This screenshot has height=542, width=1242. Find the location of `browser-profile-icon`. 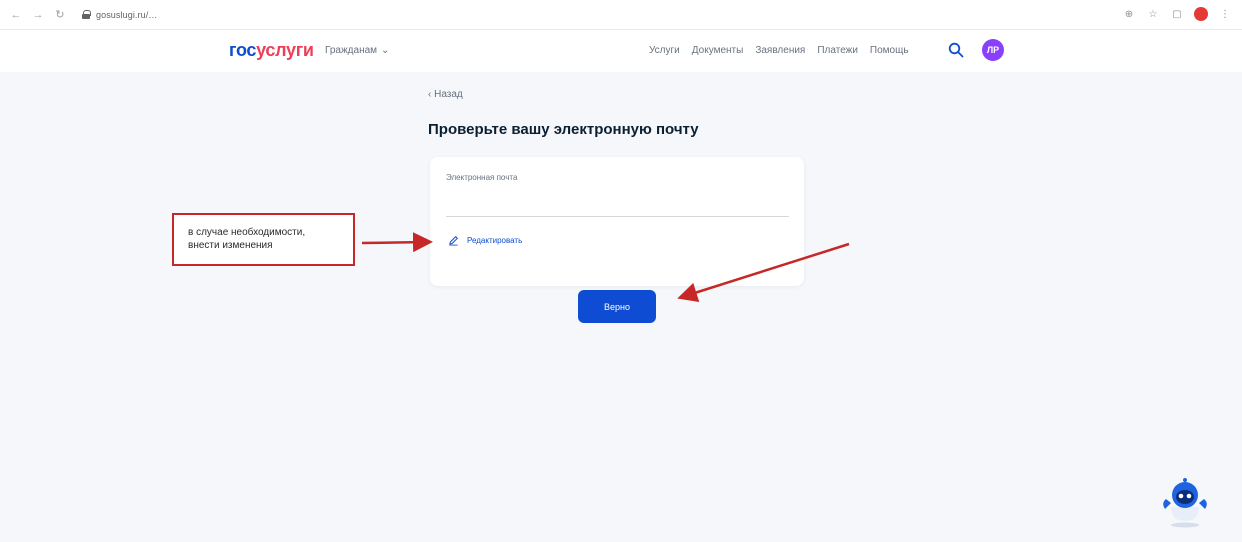

browser-profile-icon is located at coordinates (1201, 14).